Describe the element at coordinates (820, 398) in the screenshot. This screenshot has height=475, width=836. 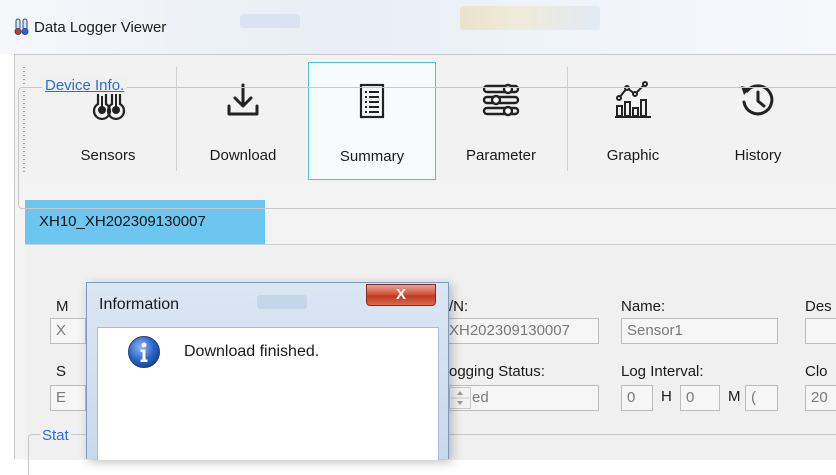
I see `clock-field: 20` at that location.